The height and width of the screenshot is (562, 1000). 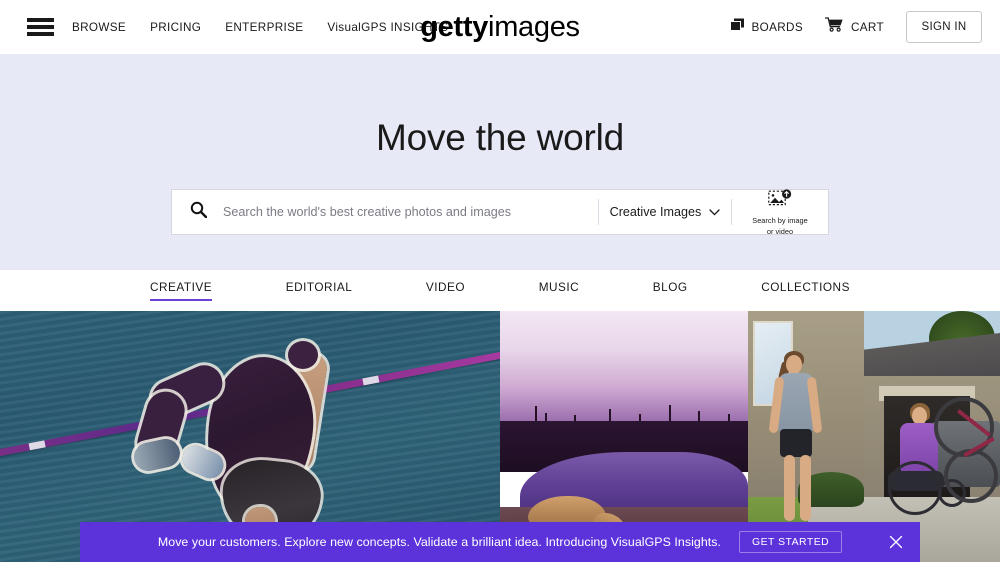 What do you see at coordinates (500, 137) in the screenshot?
I see `page-title: Move the world` at bounding box center [500, 137].